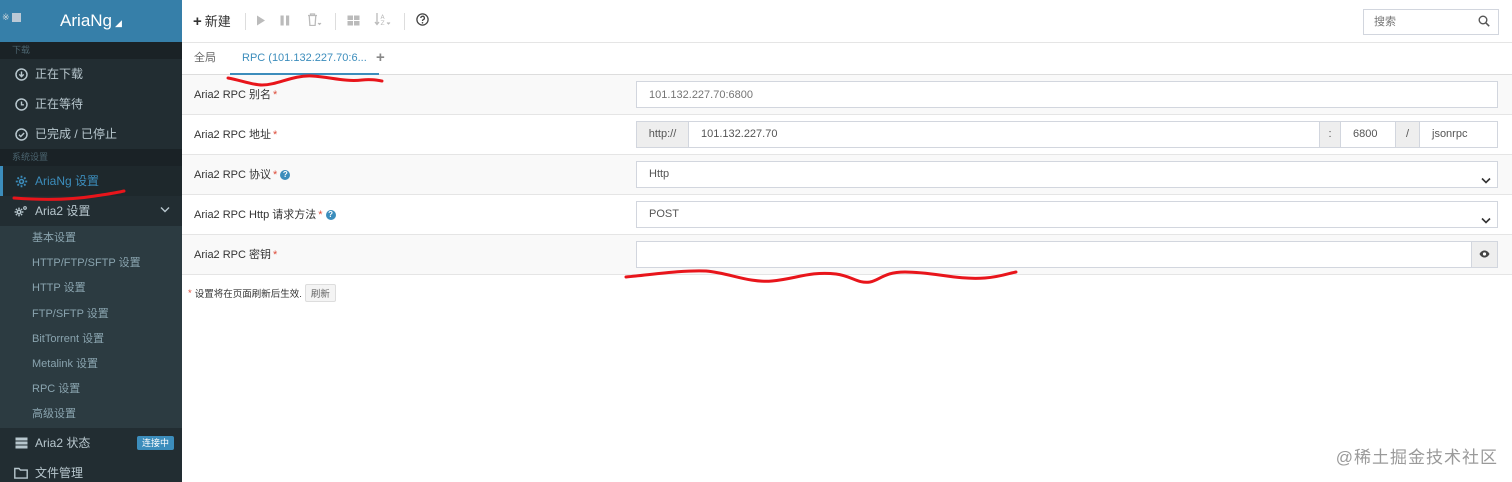 The height and width of the screenshot is (482, 1512). I want to click on sort-button: AZ, so click(382, 22).